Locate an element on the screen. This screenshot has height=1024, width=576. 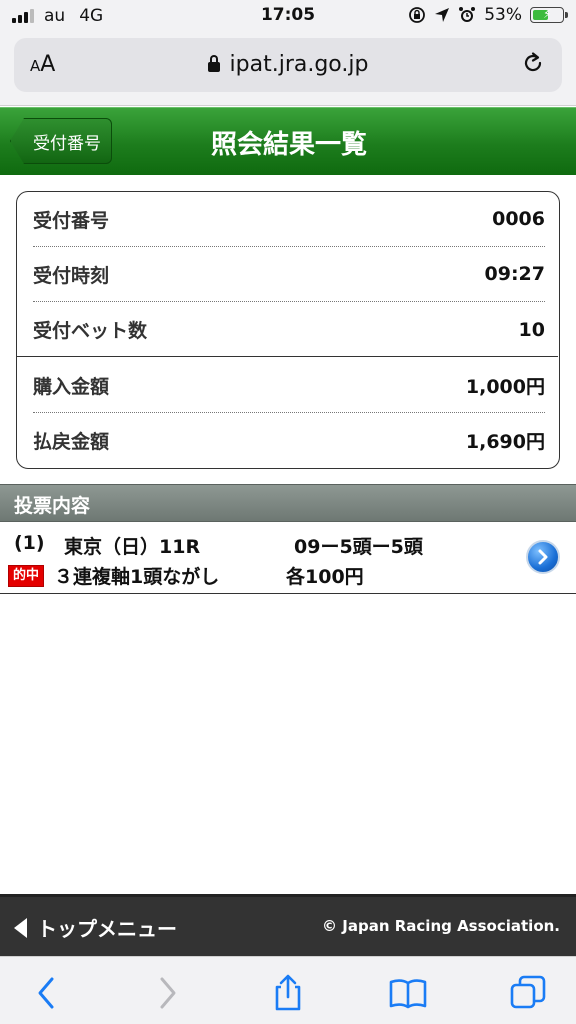
back-button: 受付番号 is located at coordinates (61, 141).